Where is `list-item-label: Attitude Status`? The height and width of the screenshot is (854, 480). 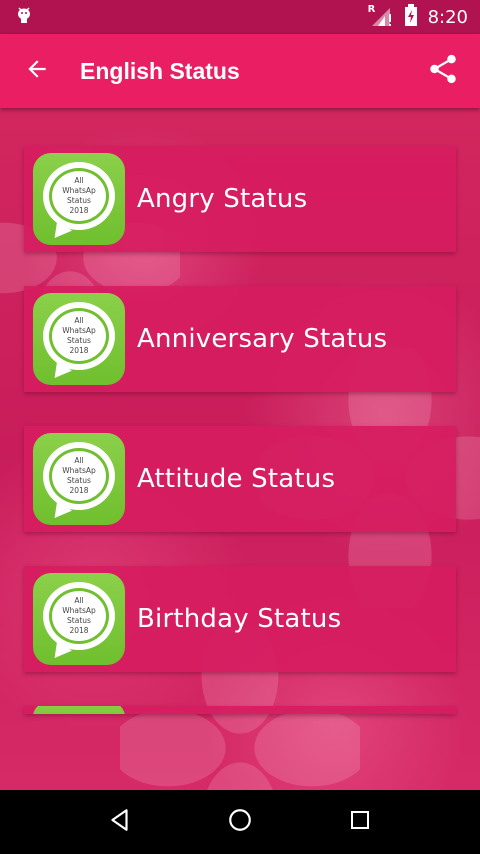 list-item-label: Attitude Status is located at coordinates (236, 479).